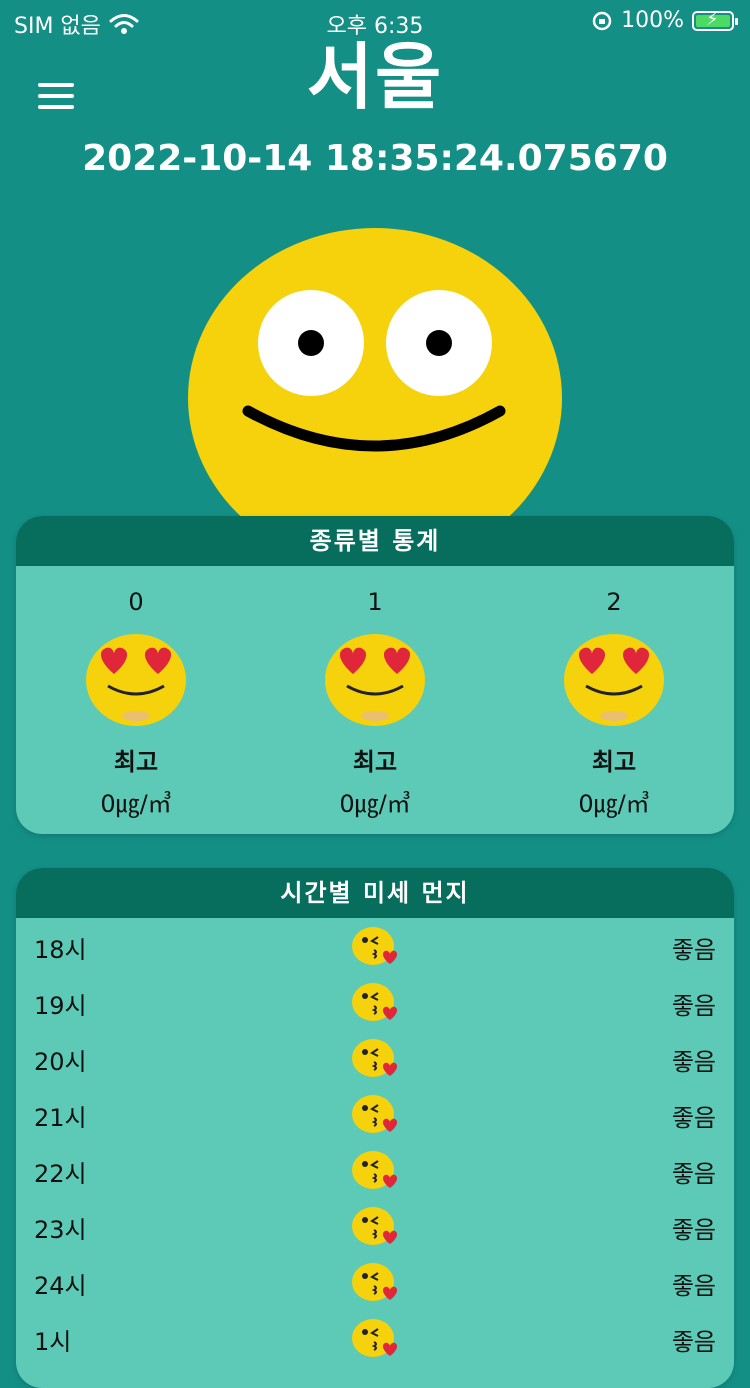 This screenshot has width=750, height=1388. What do you see at coordinates (375, 893) in the screenshot?
I see `hourly-card-title: 시간별 미세 먼지` at bounding box center [375, 893].